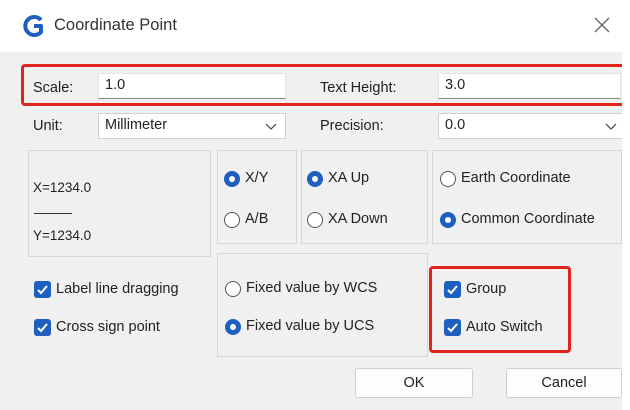 The height and width of the screenshot is (410, 630). Describe the element at coordinates (602, 25) in the screenshot. I see `close-icon` at that location.